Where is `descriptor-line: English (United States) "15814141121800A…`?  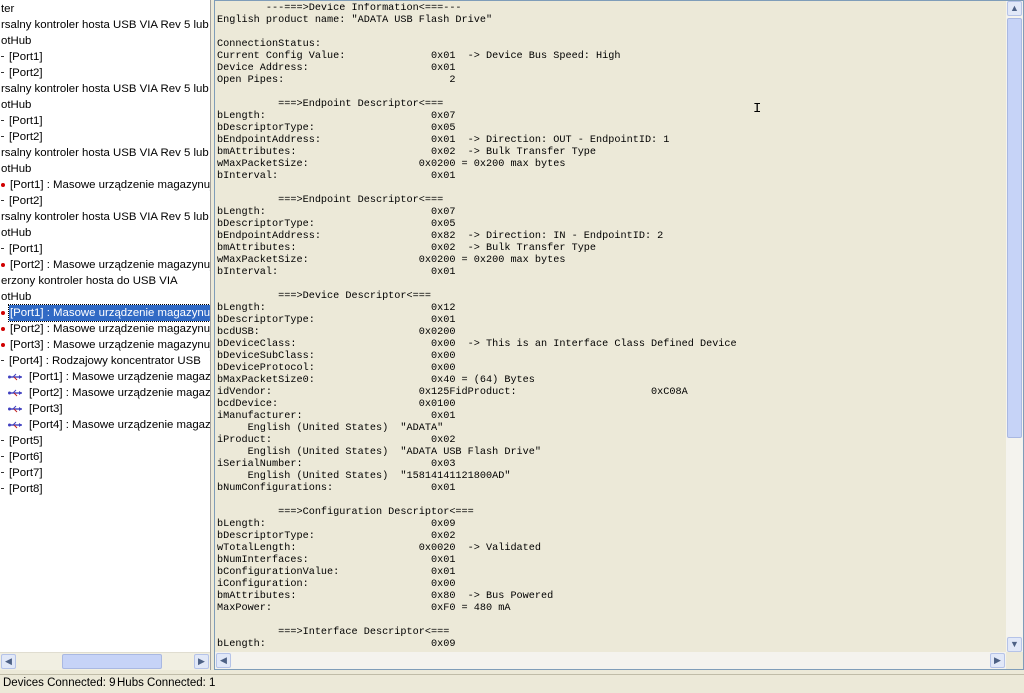
descriptor-line: English (United States) "15814141121800A… is located at coordinates (364, 476).